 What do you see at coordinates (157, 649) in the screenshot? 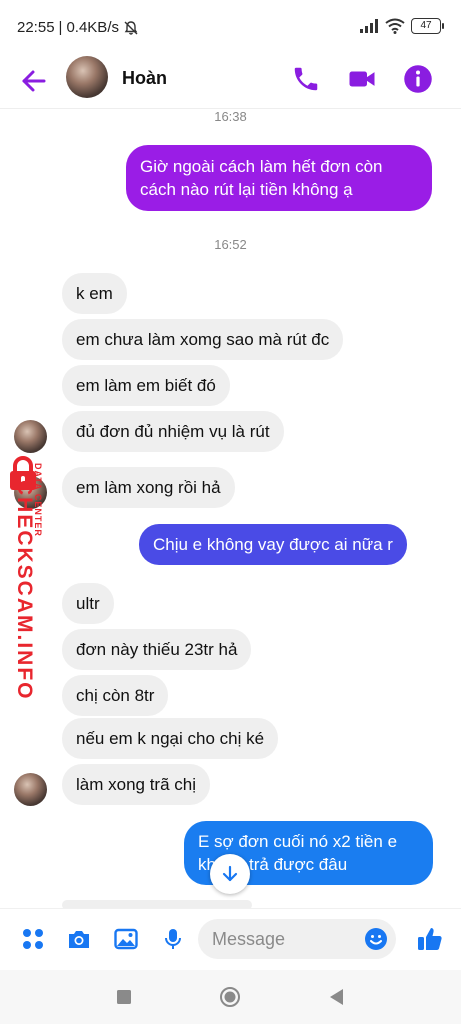
I see `incoming-message: đơn này thiếu 23tr hả` at bounding box center [157, 649].